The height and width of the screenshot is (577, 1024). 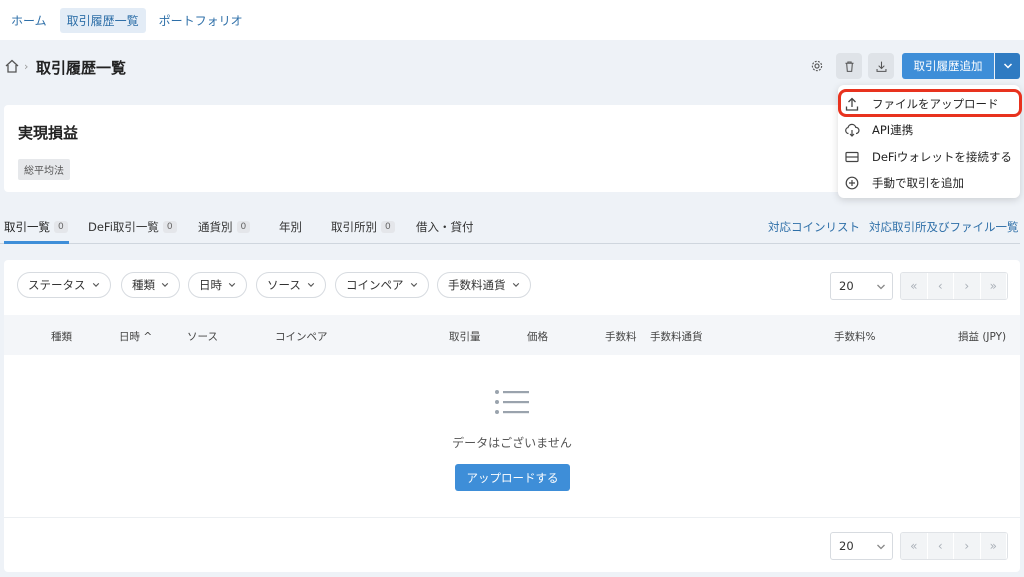 I want to click on empty-state-text: データはございません, so click(x=512, y=443).